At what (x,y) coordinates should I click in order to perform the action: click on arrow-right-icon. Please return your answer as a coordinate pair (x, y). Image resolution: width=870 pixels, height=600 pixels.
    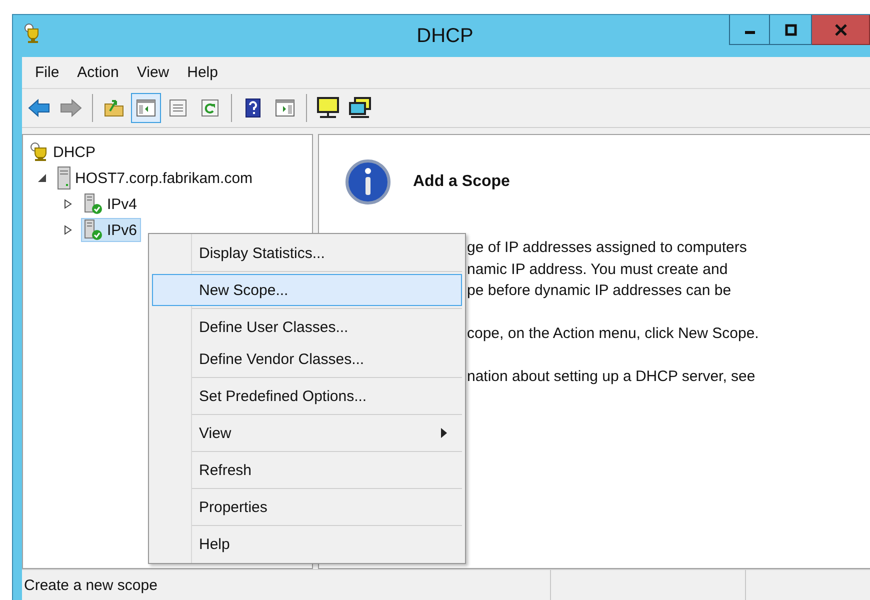
    Looking at the image, I should click on (71, 108).